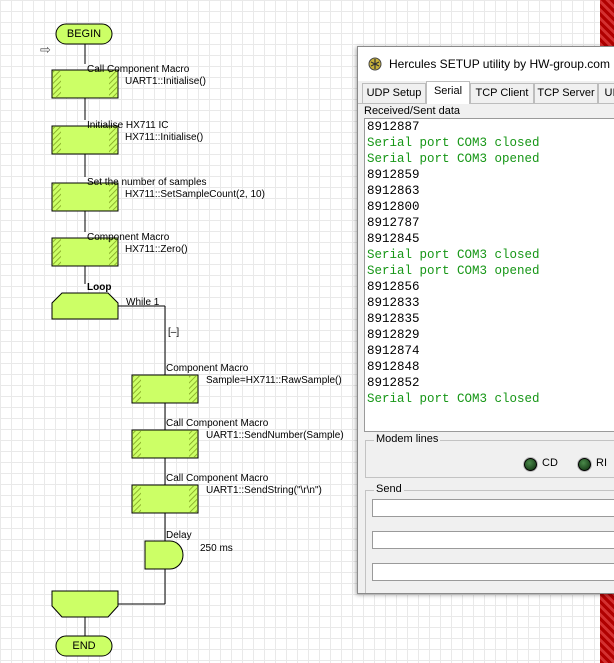 This screenshot has width=614, height=663. I want to click on loop-label: Loop, so click(99, 287).